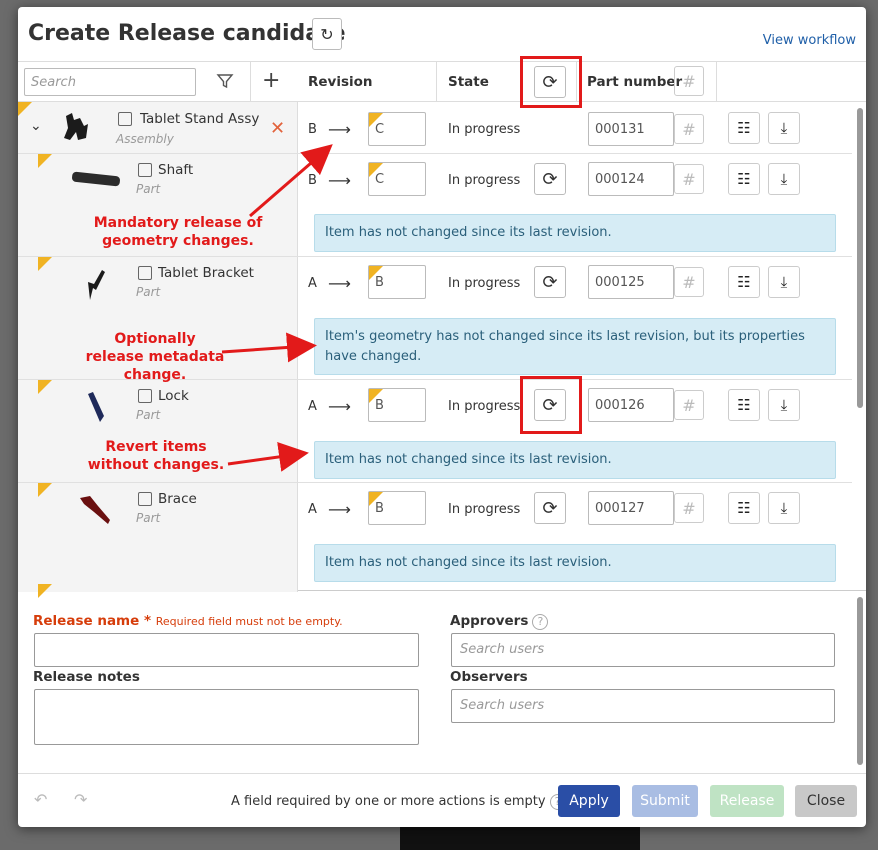 This screenshot has height=850, width=878. Describe the element at coordinates (665, 801) in the screenshot. I see `submit-button: Submit` at that location.